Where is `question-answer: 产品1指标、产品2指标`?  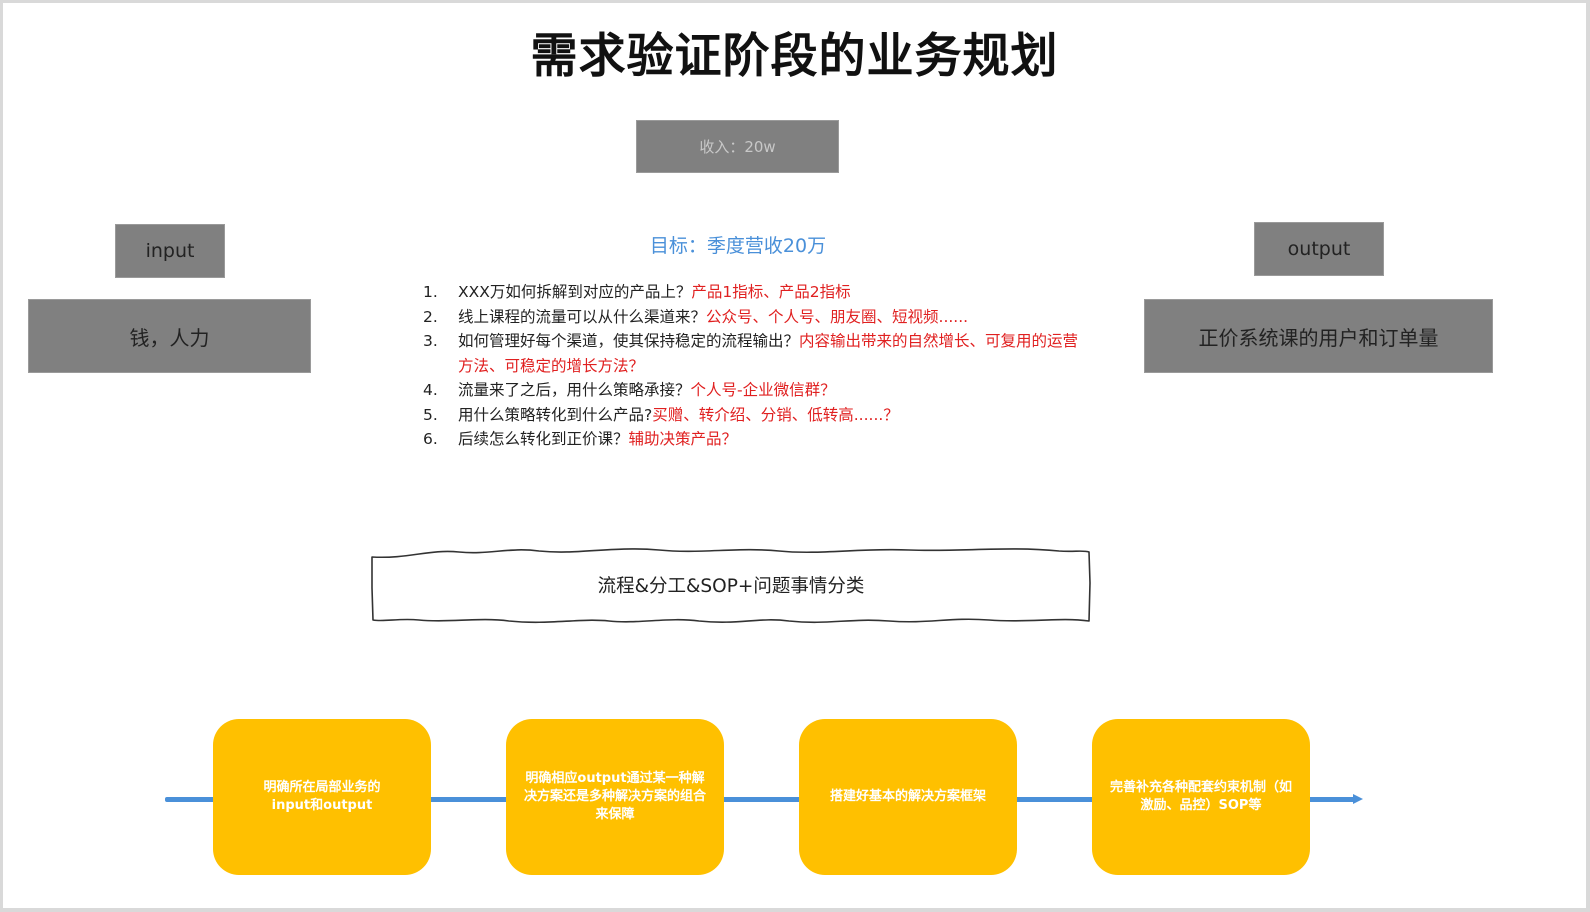 question-answer: 产品1指标、产品2指标 is located at coordinates (771, 292).